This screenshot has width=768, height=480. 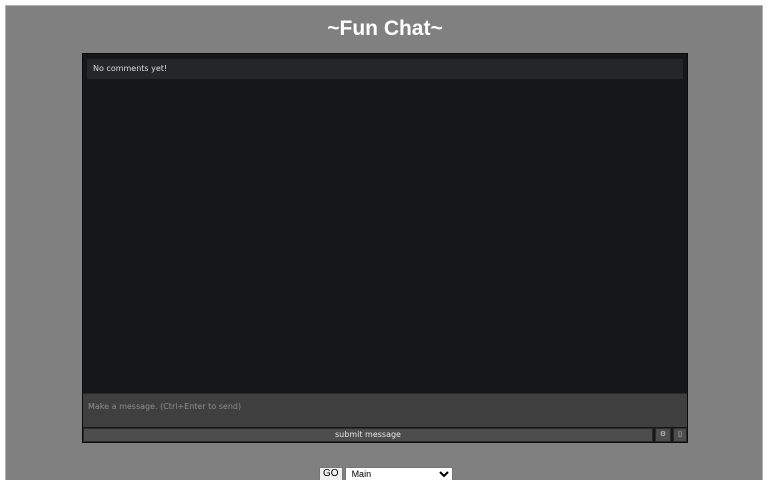 I want to click on room-select: Main, so click(x=398, y=473).